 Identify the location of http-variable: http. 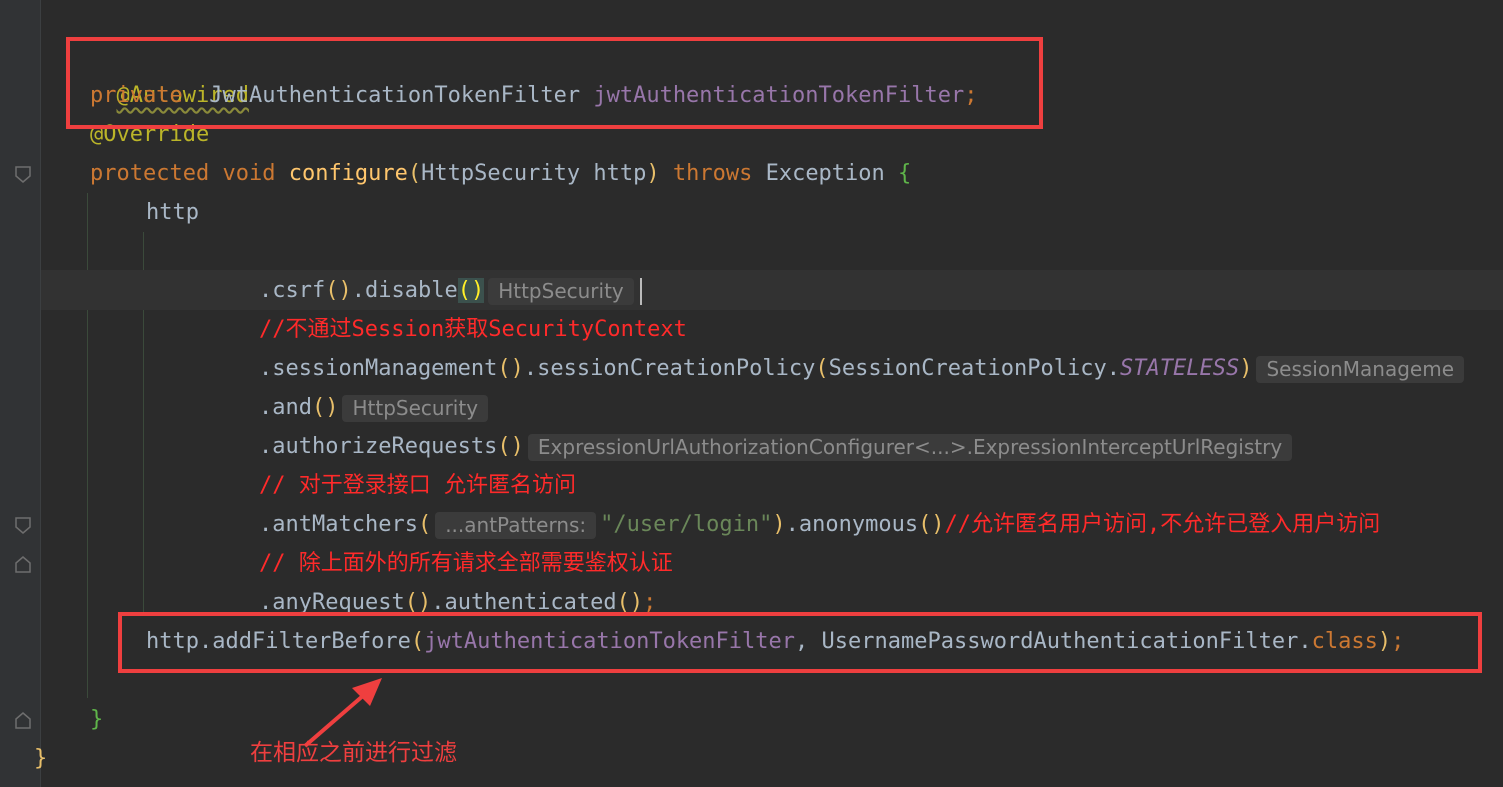
(172, 212).